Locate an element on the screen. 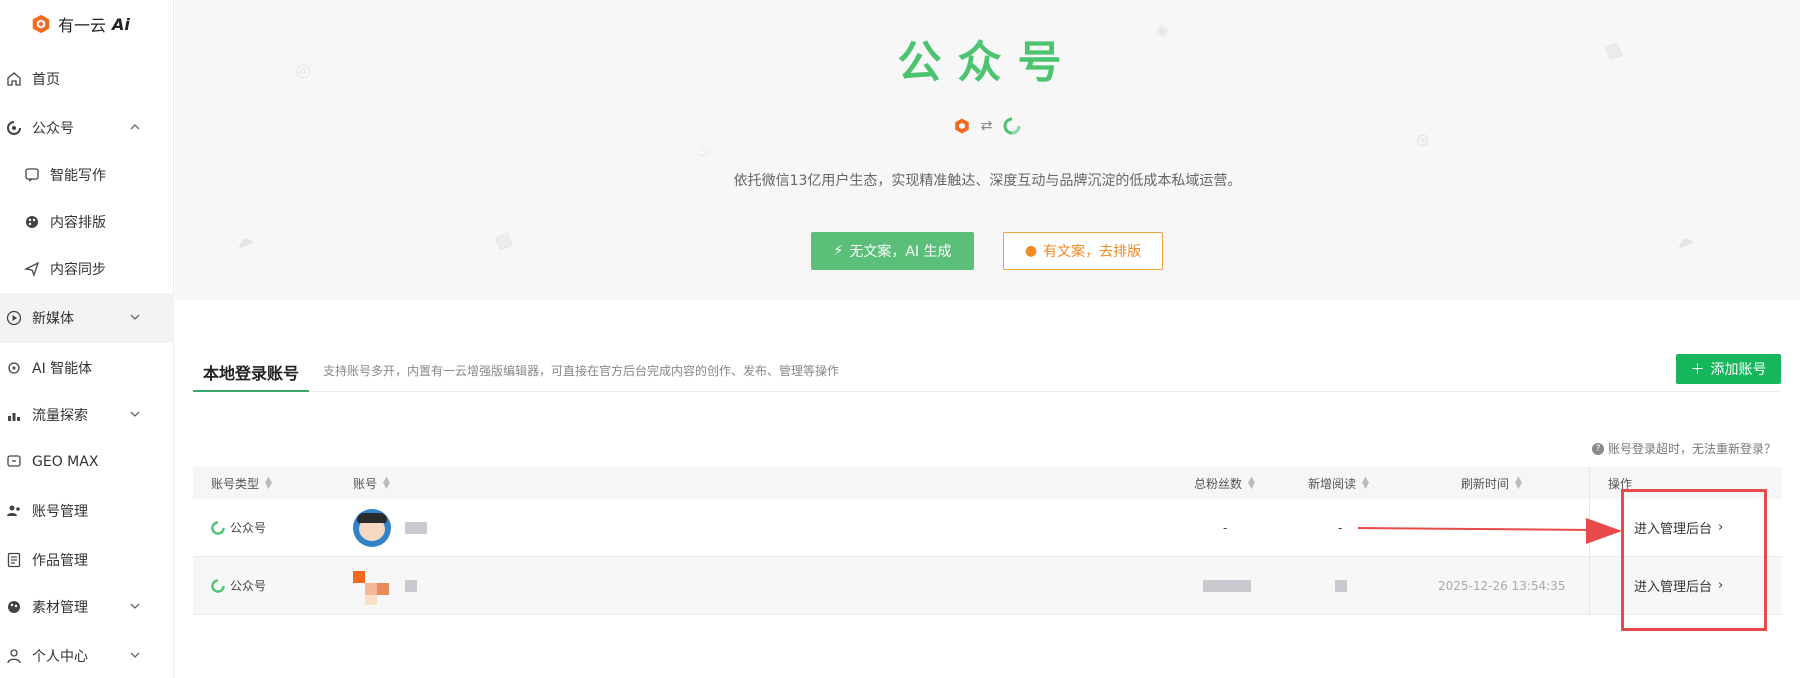 The height and width of the screenshot is (678, 1800). table-header: 账号类型 ▲ ▼ 账号 ▲ ▼ 总粉丝数 ▲ ▼ 新增阅读 ▲ ▼ 刷新时间 ▲ ▼ 操作 is located at coordinates (987, 483).